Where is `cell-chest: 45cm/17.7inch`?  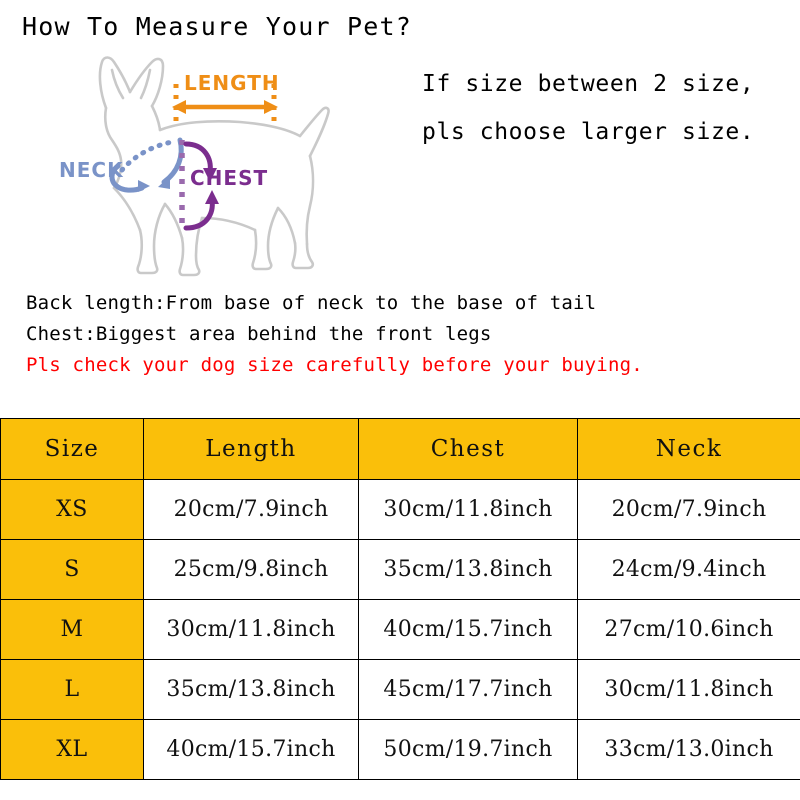
cell-chest: 45cm/17.7inch is located at coordinates (468, 689).